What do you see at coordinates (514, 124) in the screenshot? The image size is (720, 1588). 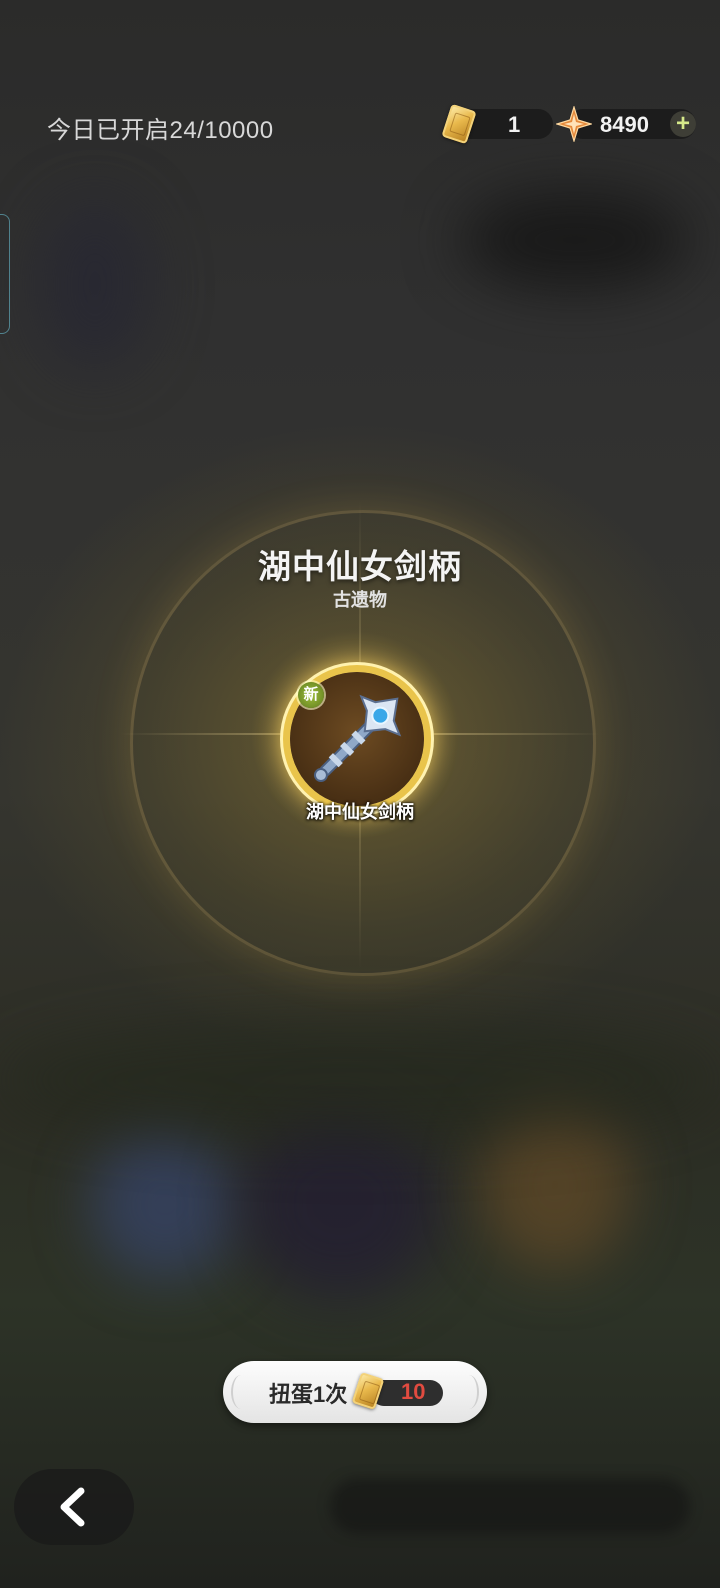 I see `ticket-count: 1` at bounding box center [514, 124].